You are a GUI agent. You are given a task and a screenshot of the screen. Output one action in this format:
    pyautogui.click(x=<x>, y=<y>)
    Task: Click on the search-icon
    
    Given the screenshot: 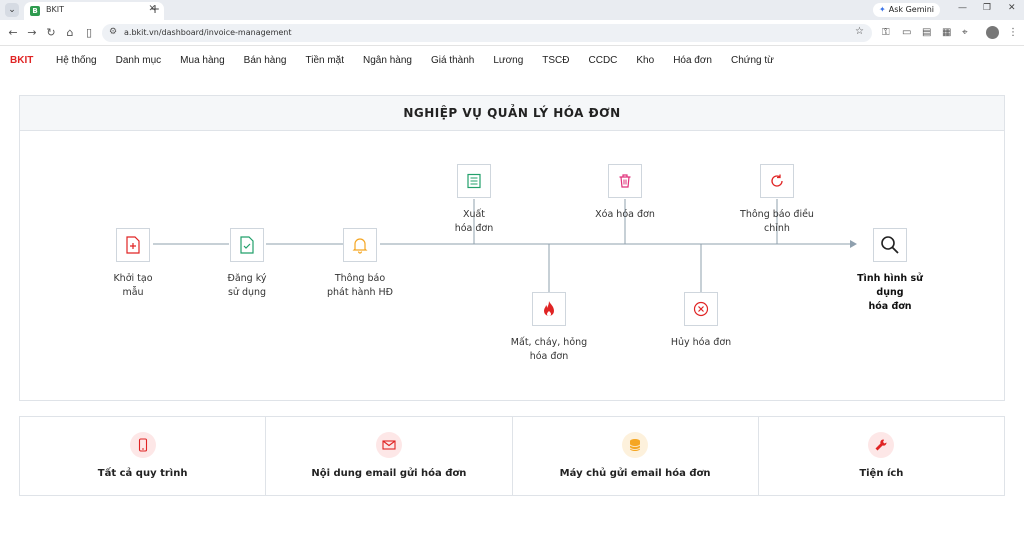 What is the action you would take?
    pyautogui.click(x=890, y=245)
    